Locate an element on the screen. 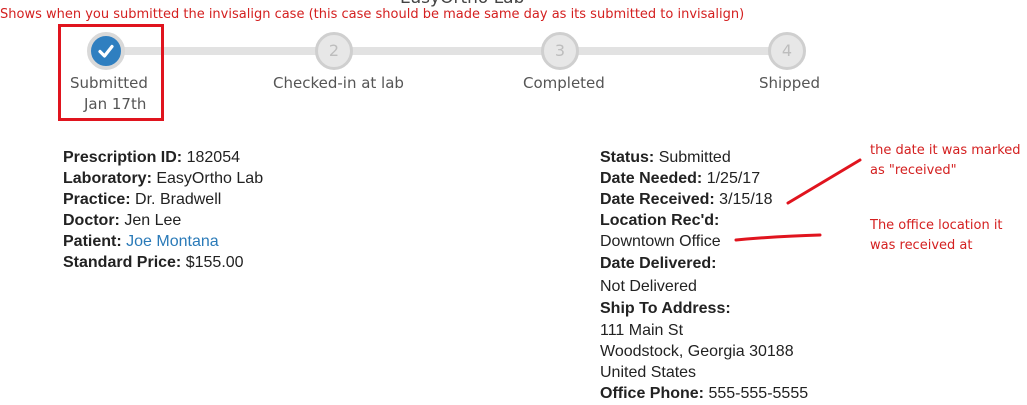 The height and width of the screenshot is (405, 1027). annotation-line-received is located at coordinates (824, 181).